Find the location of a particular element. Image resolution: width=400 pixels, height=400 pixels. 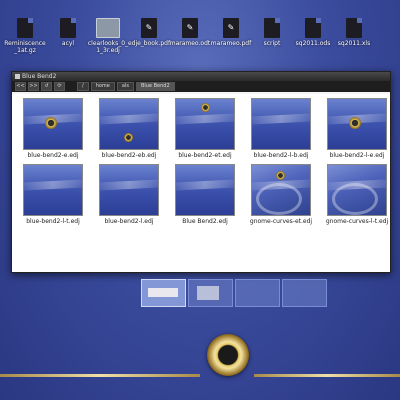

desktop-icon: ✎ edje_book.pdf is located at coordinates (149, 32).